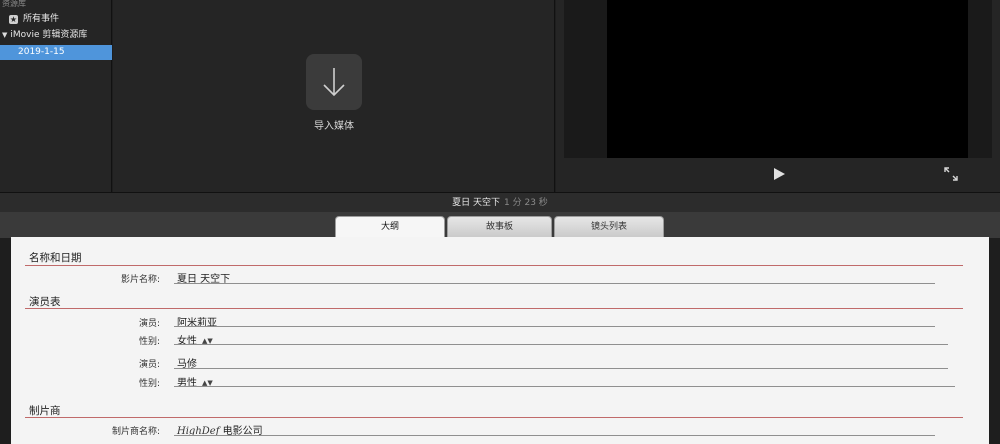  I want to click on studio-name-label: 制片商名称:, so click(135, 432).